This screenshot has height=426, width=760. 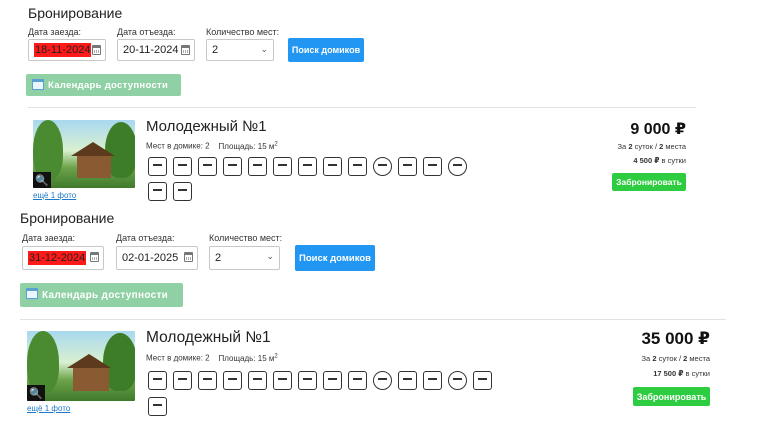 I want to click on price-per-day: 4 500 ₽ в сутки, so click(x=659, y=160).